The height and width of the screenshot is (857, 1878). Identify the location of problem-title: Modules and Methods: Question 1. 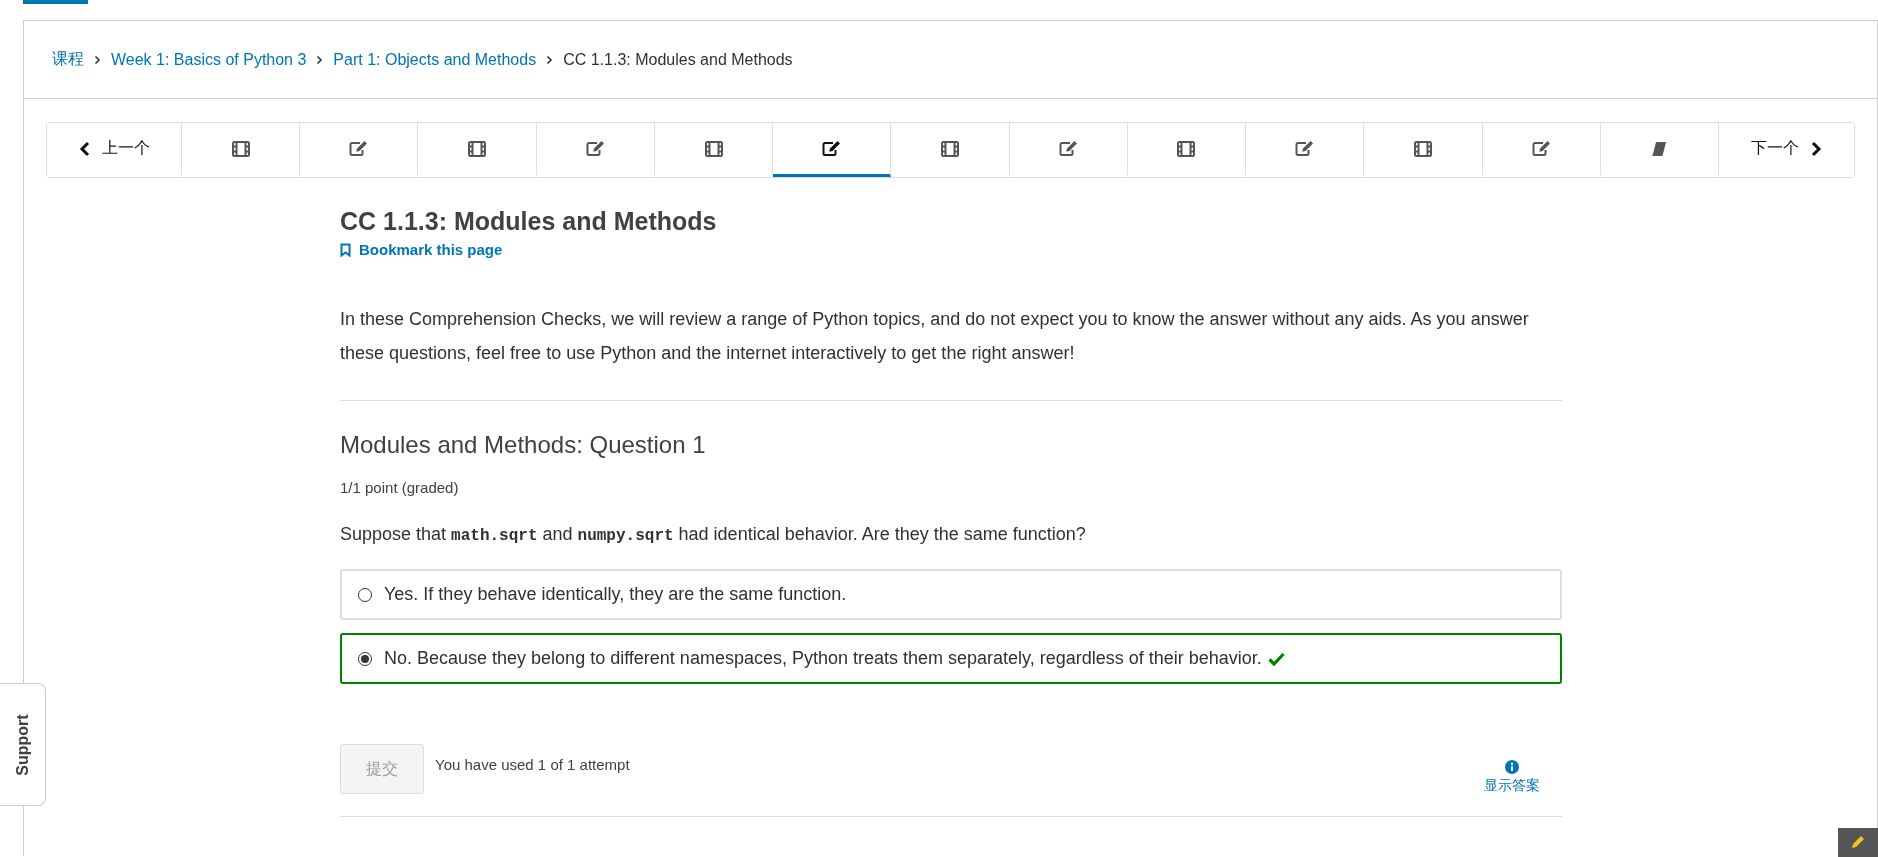
(523, 445).